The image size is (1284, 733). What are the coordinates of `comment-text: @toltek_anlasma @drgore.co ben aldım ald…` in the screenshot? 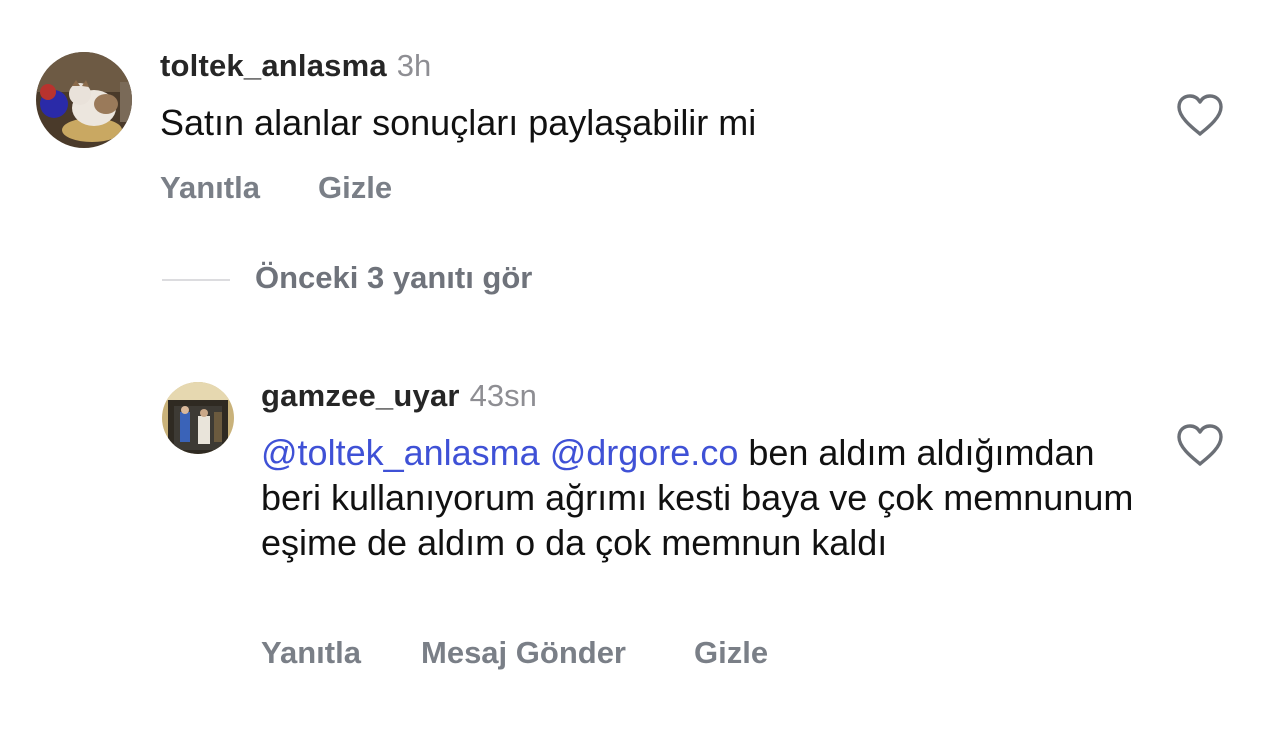 It's located at (701, 497).